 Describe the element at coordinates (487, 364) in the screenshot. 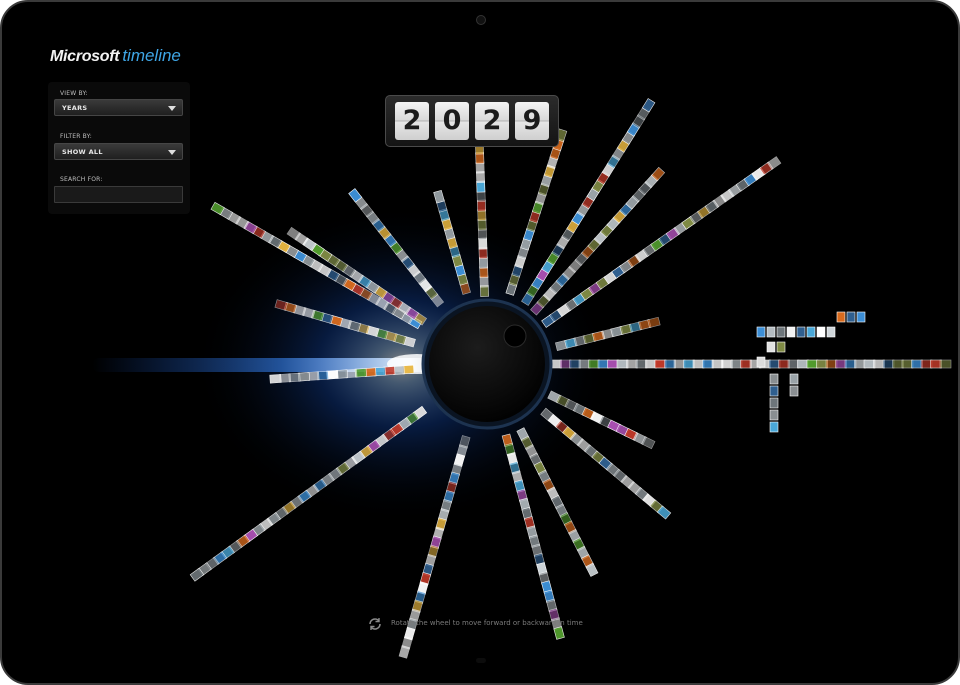

I see `wheel-hub` at that location.